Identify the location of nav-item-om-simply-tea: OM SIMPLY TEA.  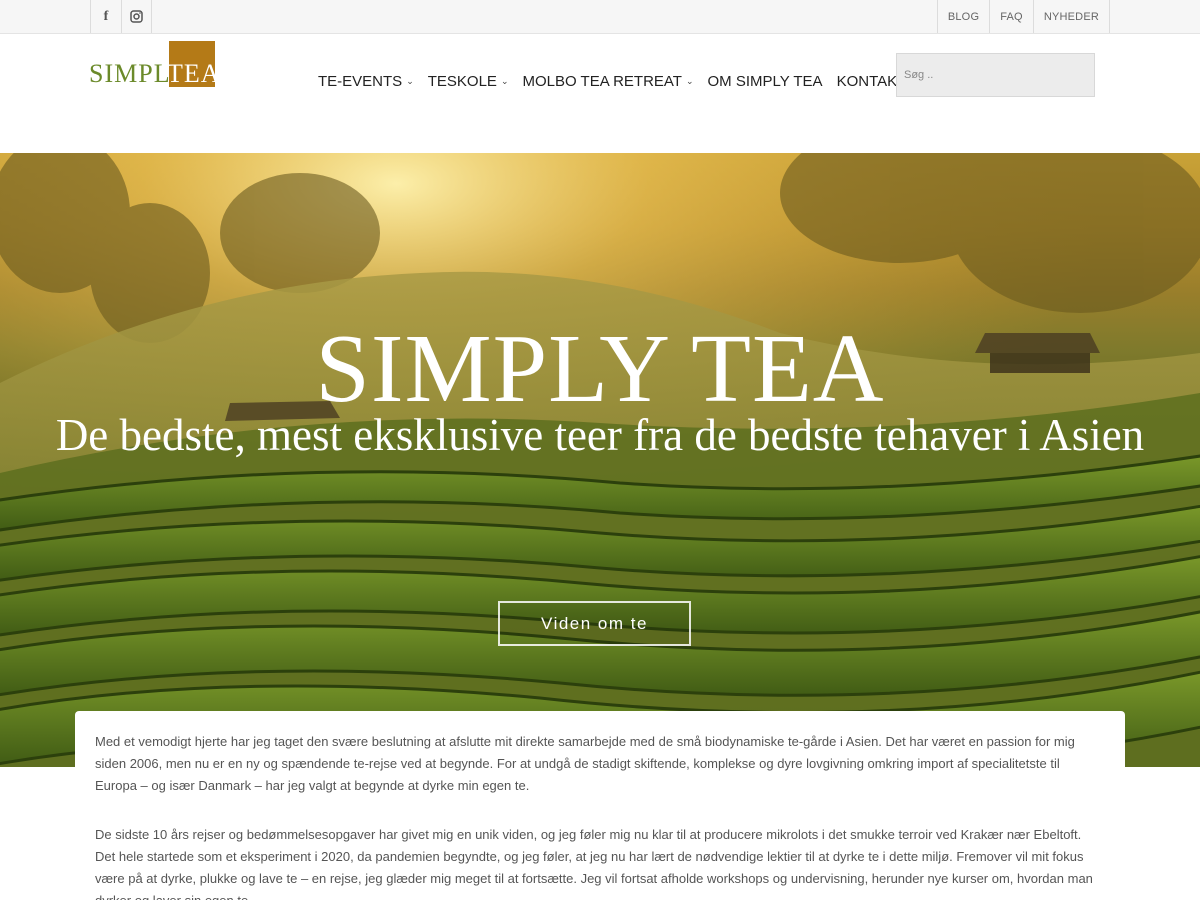
(765, 81).